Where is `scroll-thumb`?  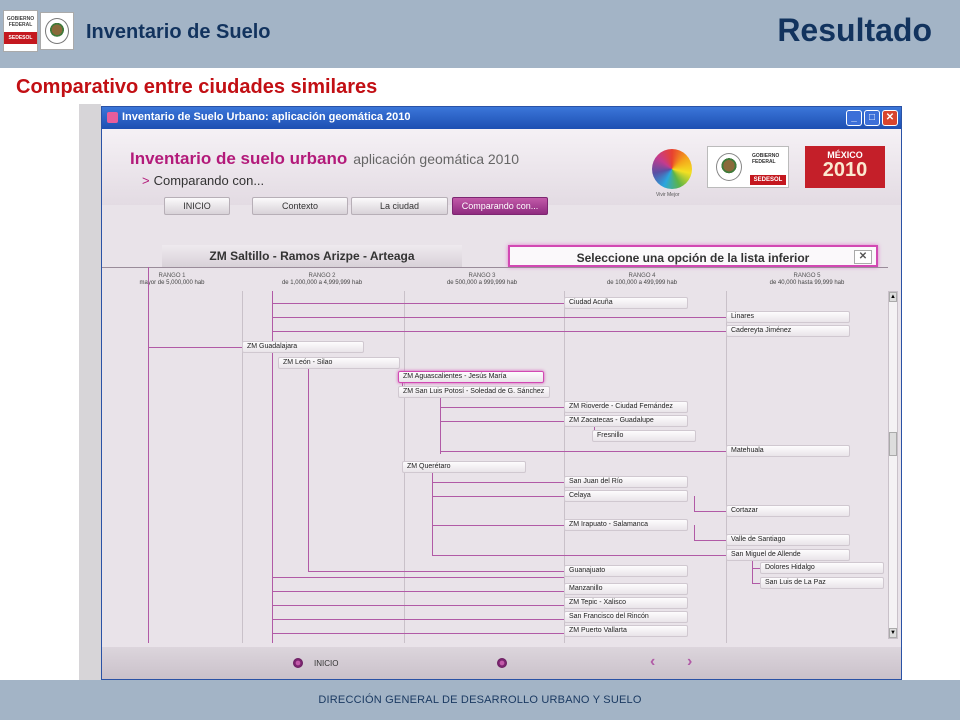 scroll-thumb is located at coordinates (893, 444).